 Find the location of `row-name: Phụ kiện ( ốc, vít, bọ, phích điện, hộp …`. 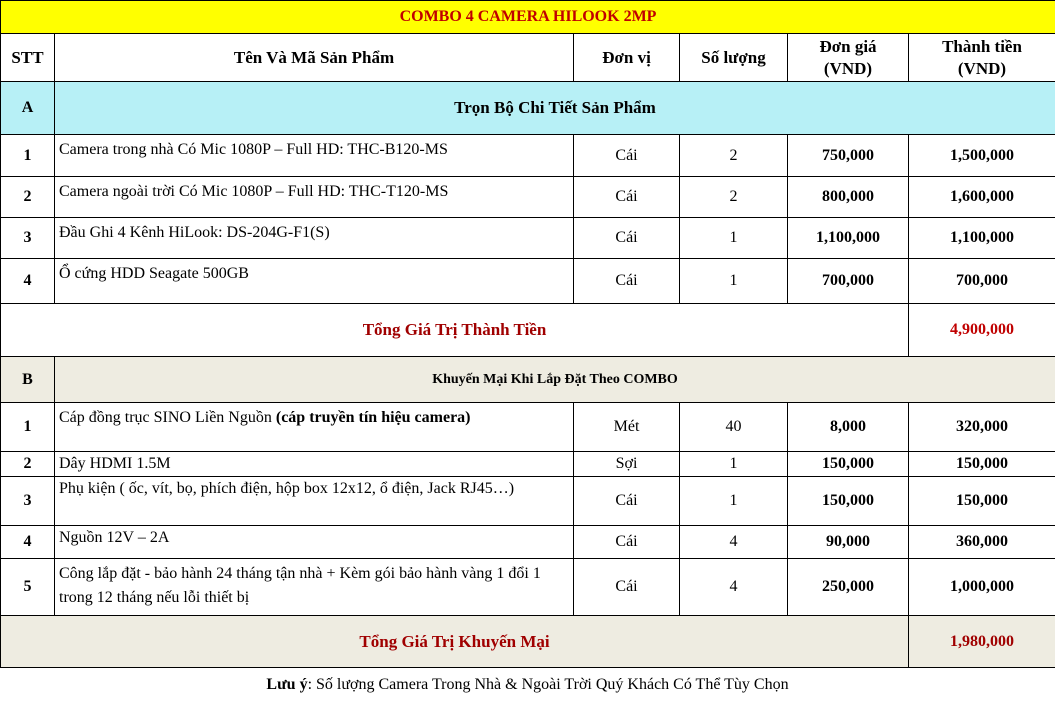

row-name: Phụ kiện ( ốc, vít, bọ, phích điện, hộp … is located at coordinates (314, 501).